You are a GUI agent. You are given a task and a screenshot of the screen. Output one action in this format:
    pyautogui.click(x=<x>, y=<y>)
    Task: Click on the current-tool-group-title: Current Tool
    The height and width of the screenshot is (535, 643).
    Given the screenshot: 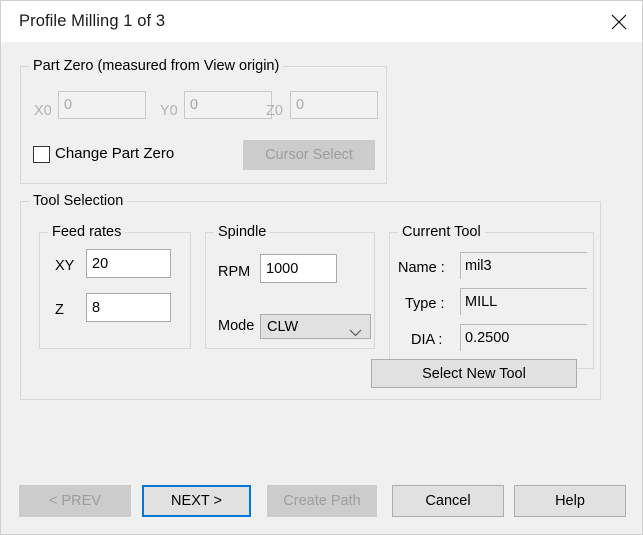 What is the action you would take?
    pyautogui.click(x=441, y=232)
    